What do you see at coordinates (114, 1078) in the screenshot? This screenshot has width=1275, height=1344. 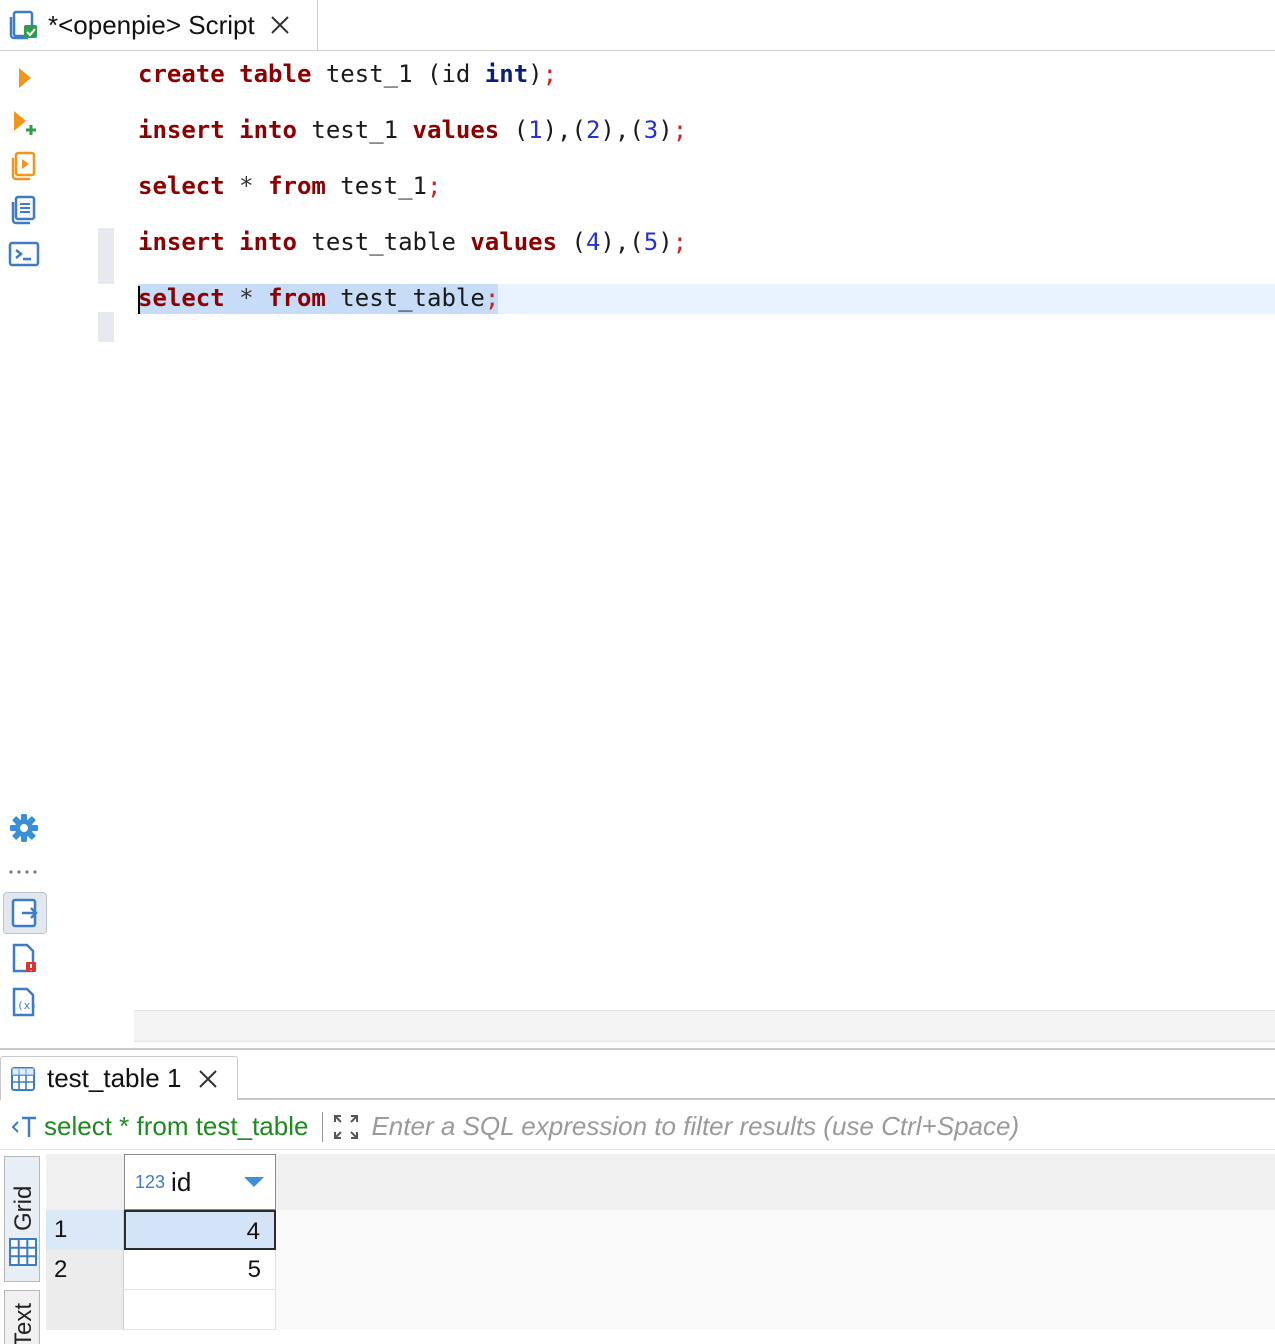 I see `results-tab-label: test_table 1` at bounding box center [114, 1078].